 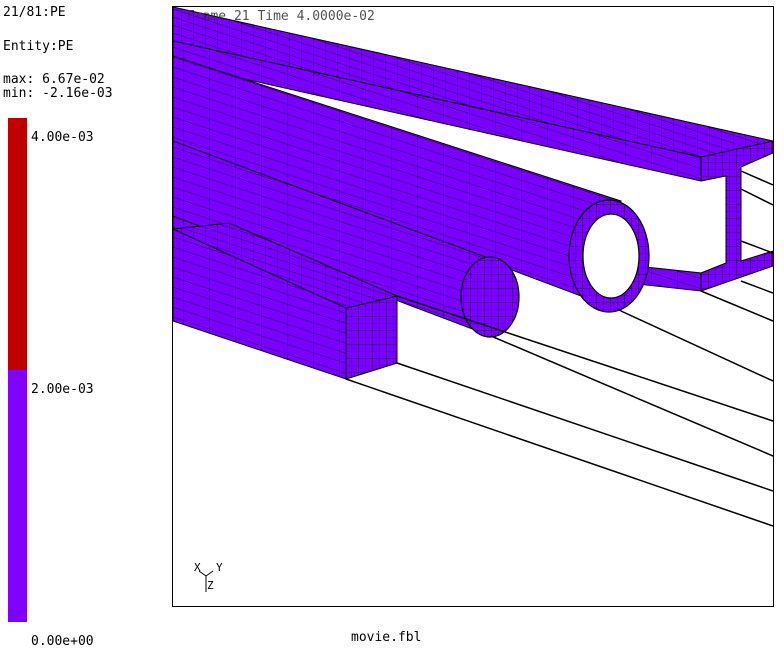 What do you see at coordinates (54, 79) in the screenshot?
I see `max-value: max: 6.67e-02` at bounding box center [54, 79].